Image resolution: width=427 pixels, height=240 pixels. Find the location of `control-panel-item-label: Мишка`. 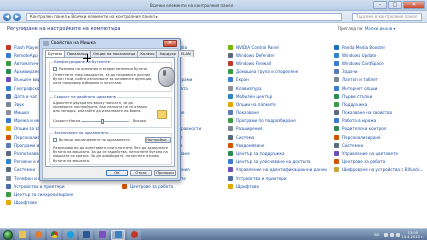

control-panel-item-label: Мишка is located at coordinates (21, 113).